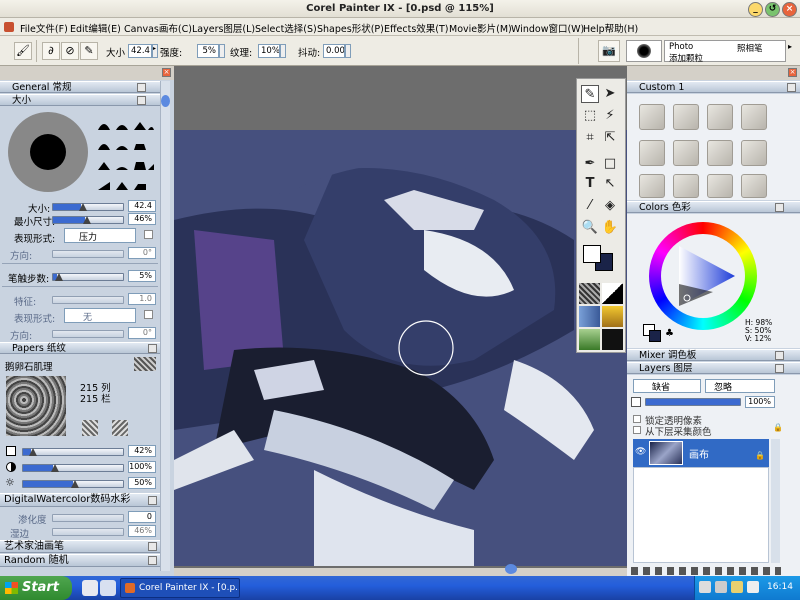 The height and width of the screenshot is (600, 800). Describe the element at coordinates (480, 28) in the screenshot. I see `menu-movie: Movie影片(M)` at that location.